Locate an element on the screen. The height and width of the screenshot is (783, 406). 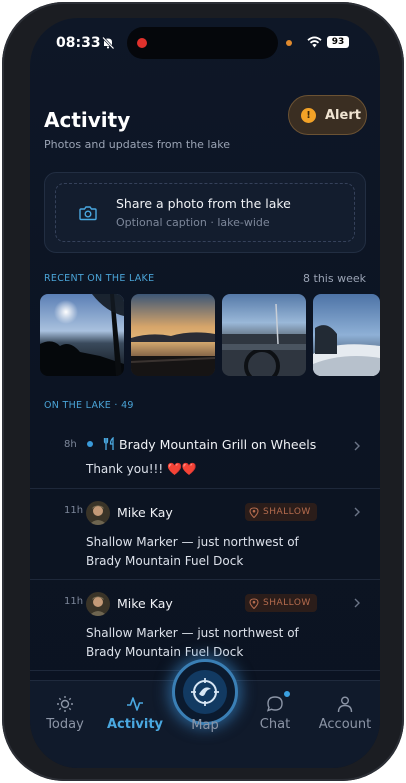
chat-icon is located at coordinates (274, 704).